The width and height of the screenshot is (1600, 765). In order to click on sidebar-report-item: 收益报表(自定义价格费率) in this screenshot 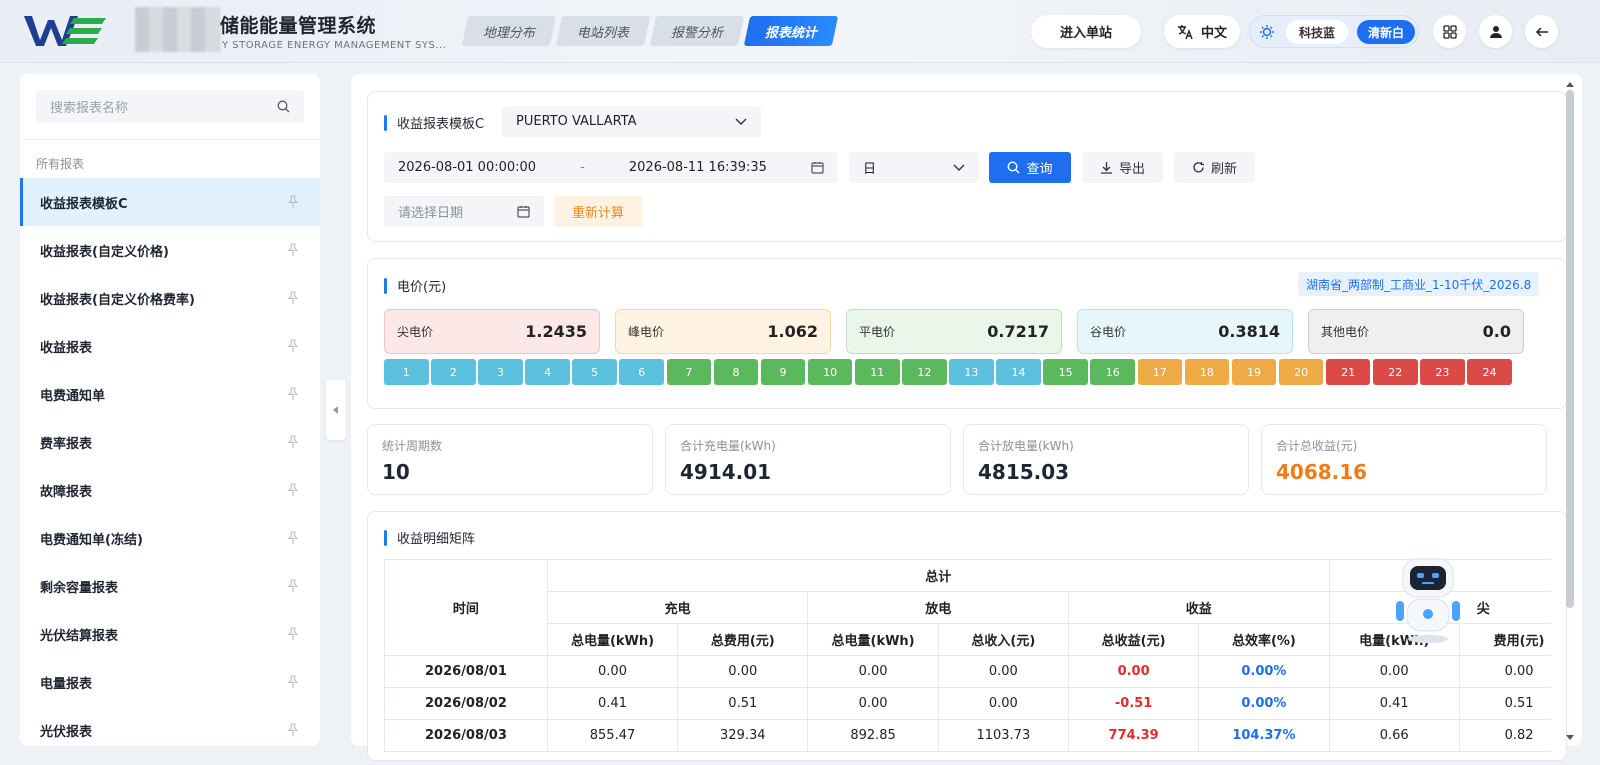, I will do `click(170, 298)`.